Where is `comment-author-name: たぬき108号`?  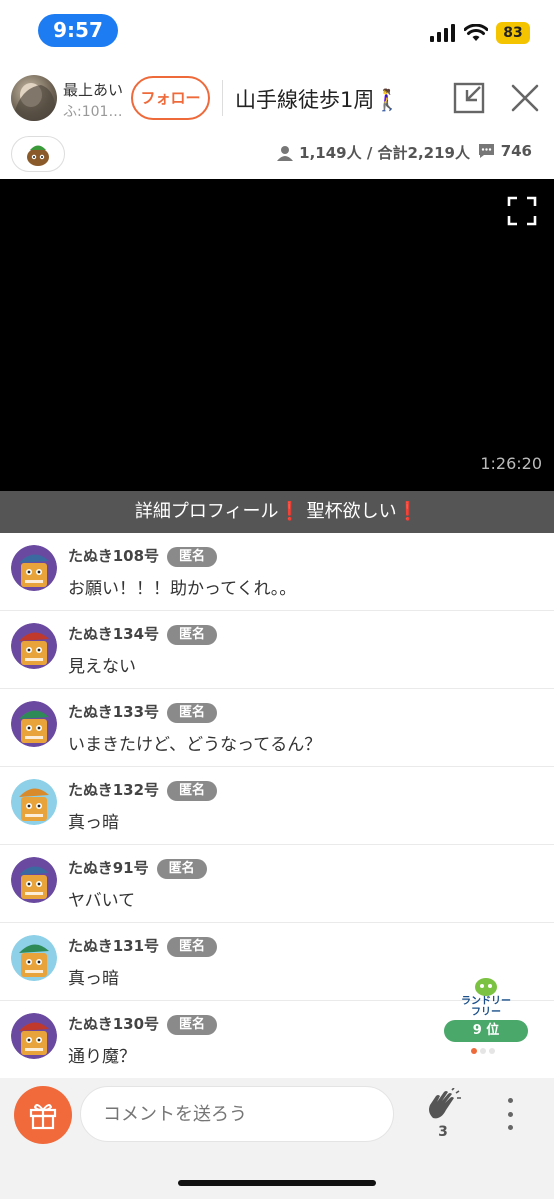
comment-author-name: たぬき108号 is located at coordinates (114, 556).